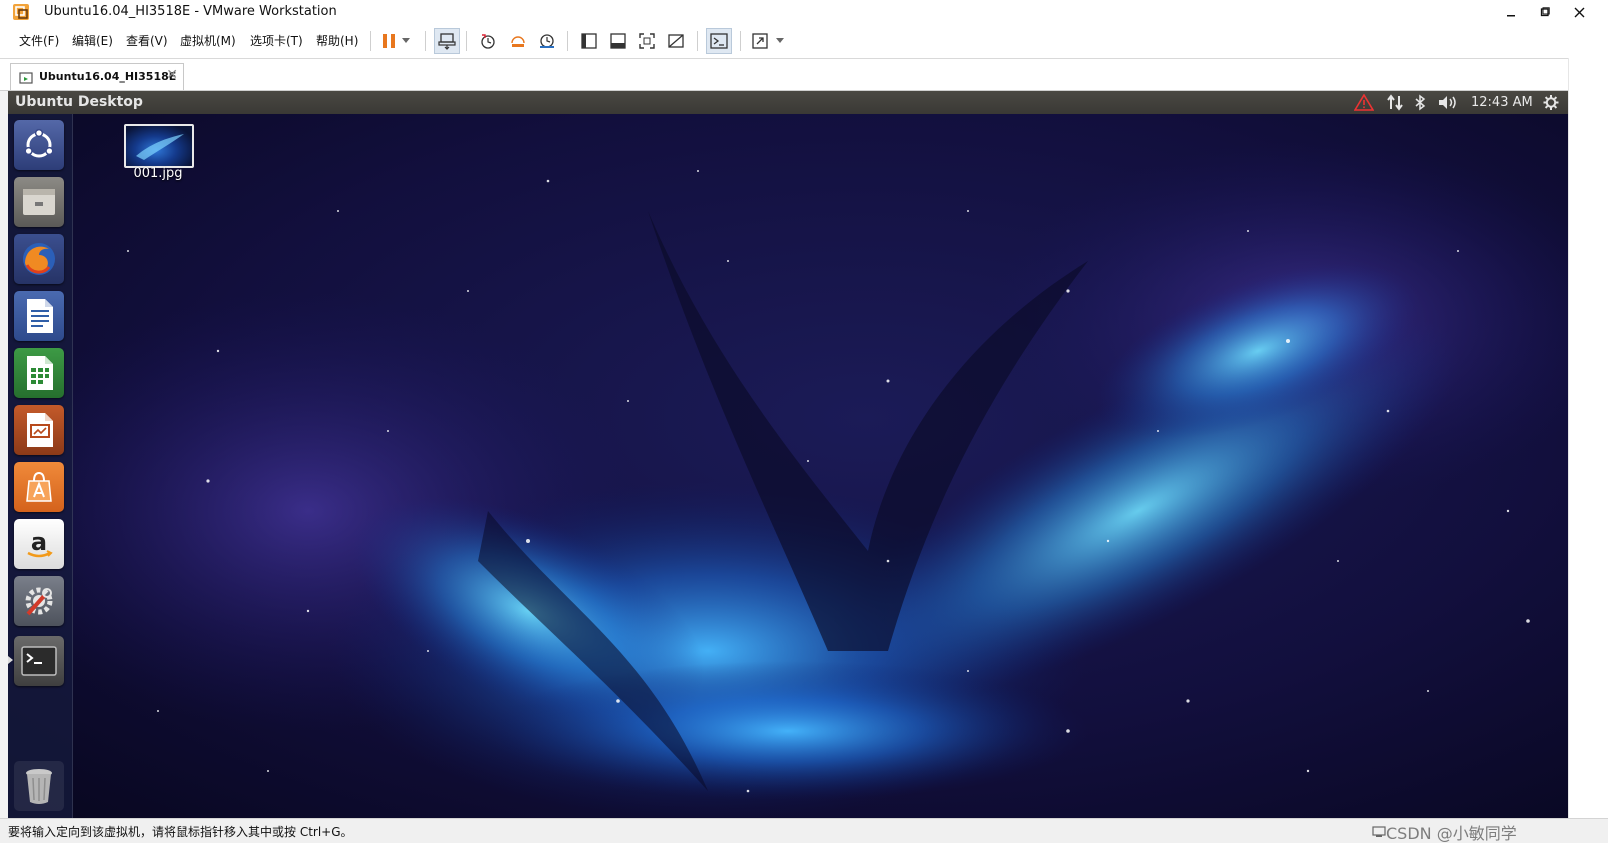 This screenshot has width=1608, height=868. I want to click on status-message: 要将输入定向到该虚拟机，请将鼠标指针移入其中或按 Ctrl+G。, so click(180, 832).